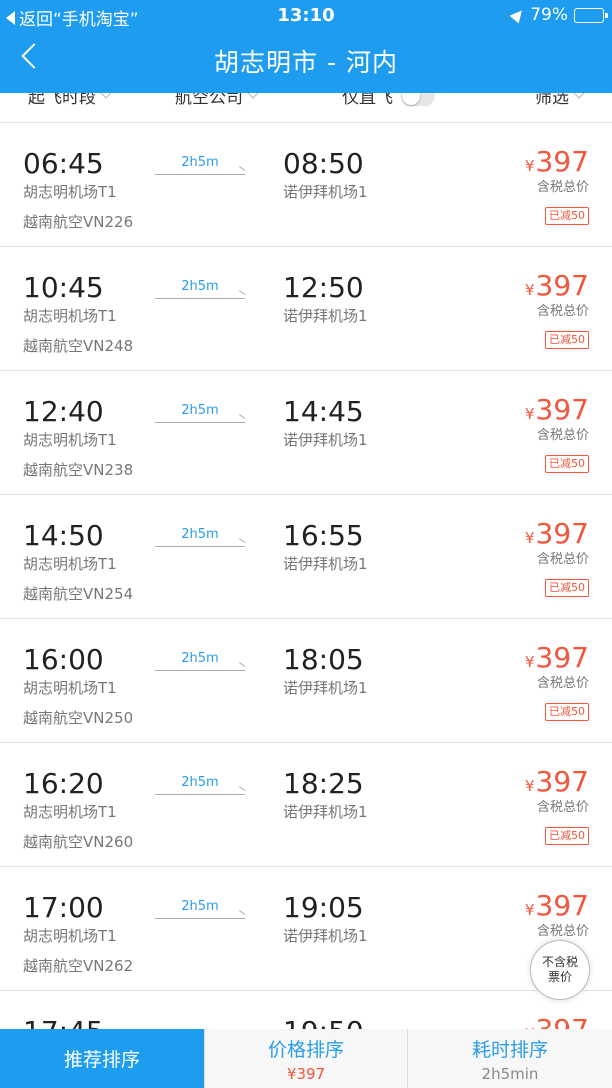  What do you see at coordinates (306, 62) in the screenshot?
I see `page-title: 胡志明市 - 河内` at bounding box center [306, 62].